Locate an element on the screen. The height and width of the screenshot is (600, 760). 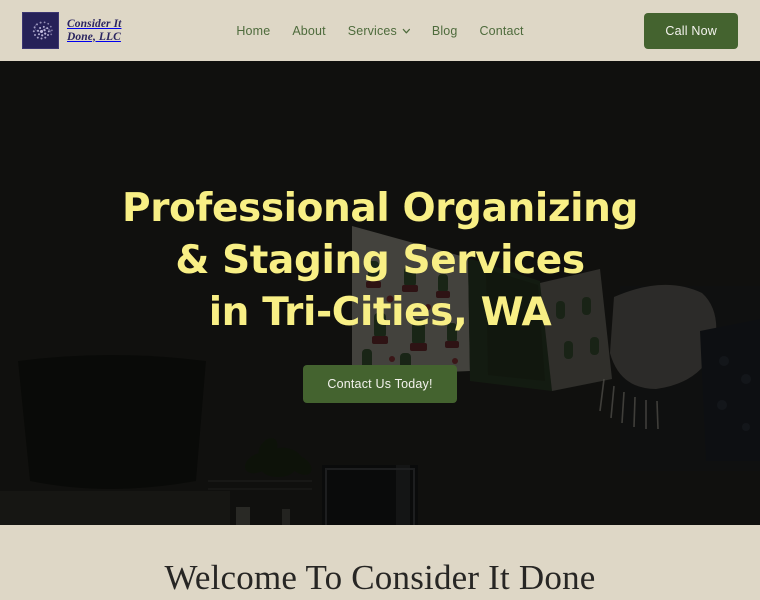
nav-item-contact: Contact is located at coordinates (502, 31).